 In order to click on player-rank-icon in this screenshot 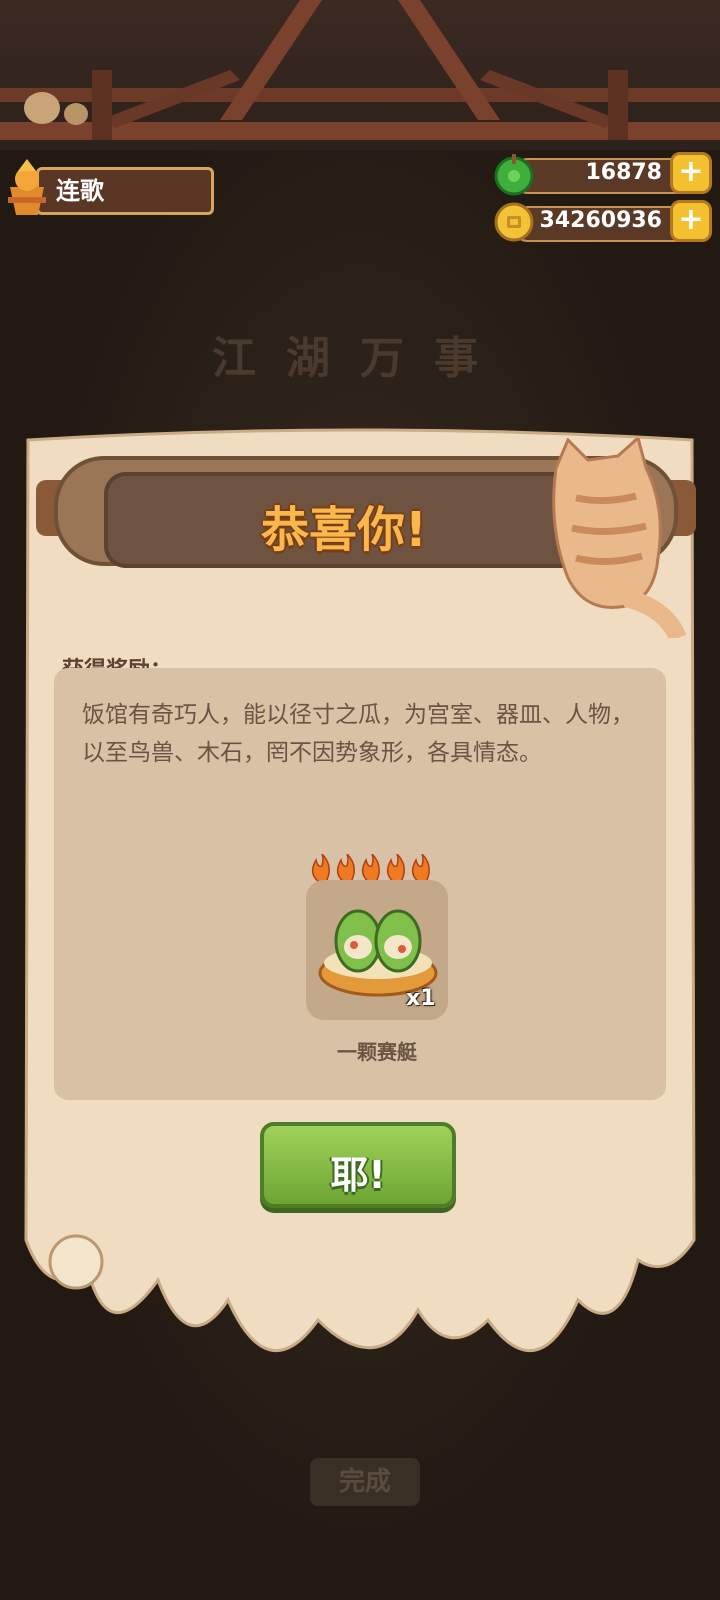, I will do `click(27, 187)`.